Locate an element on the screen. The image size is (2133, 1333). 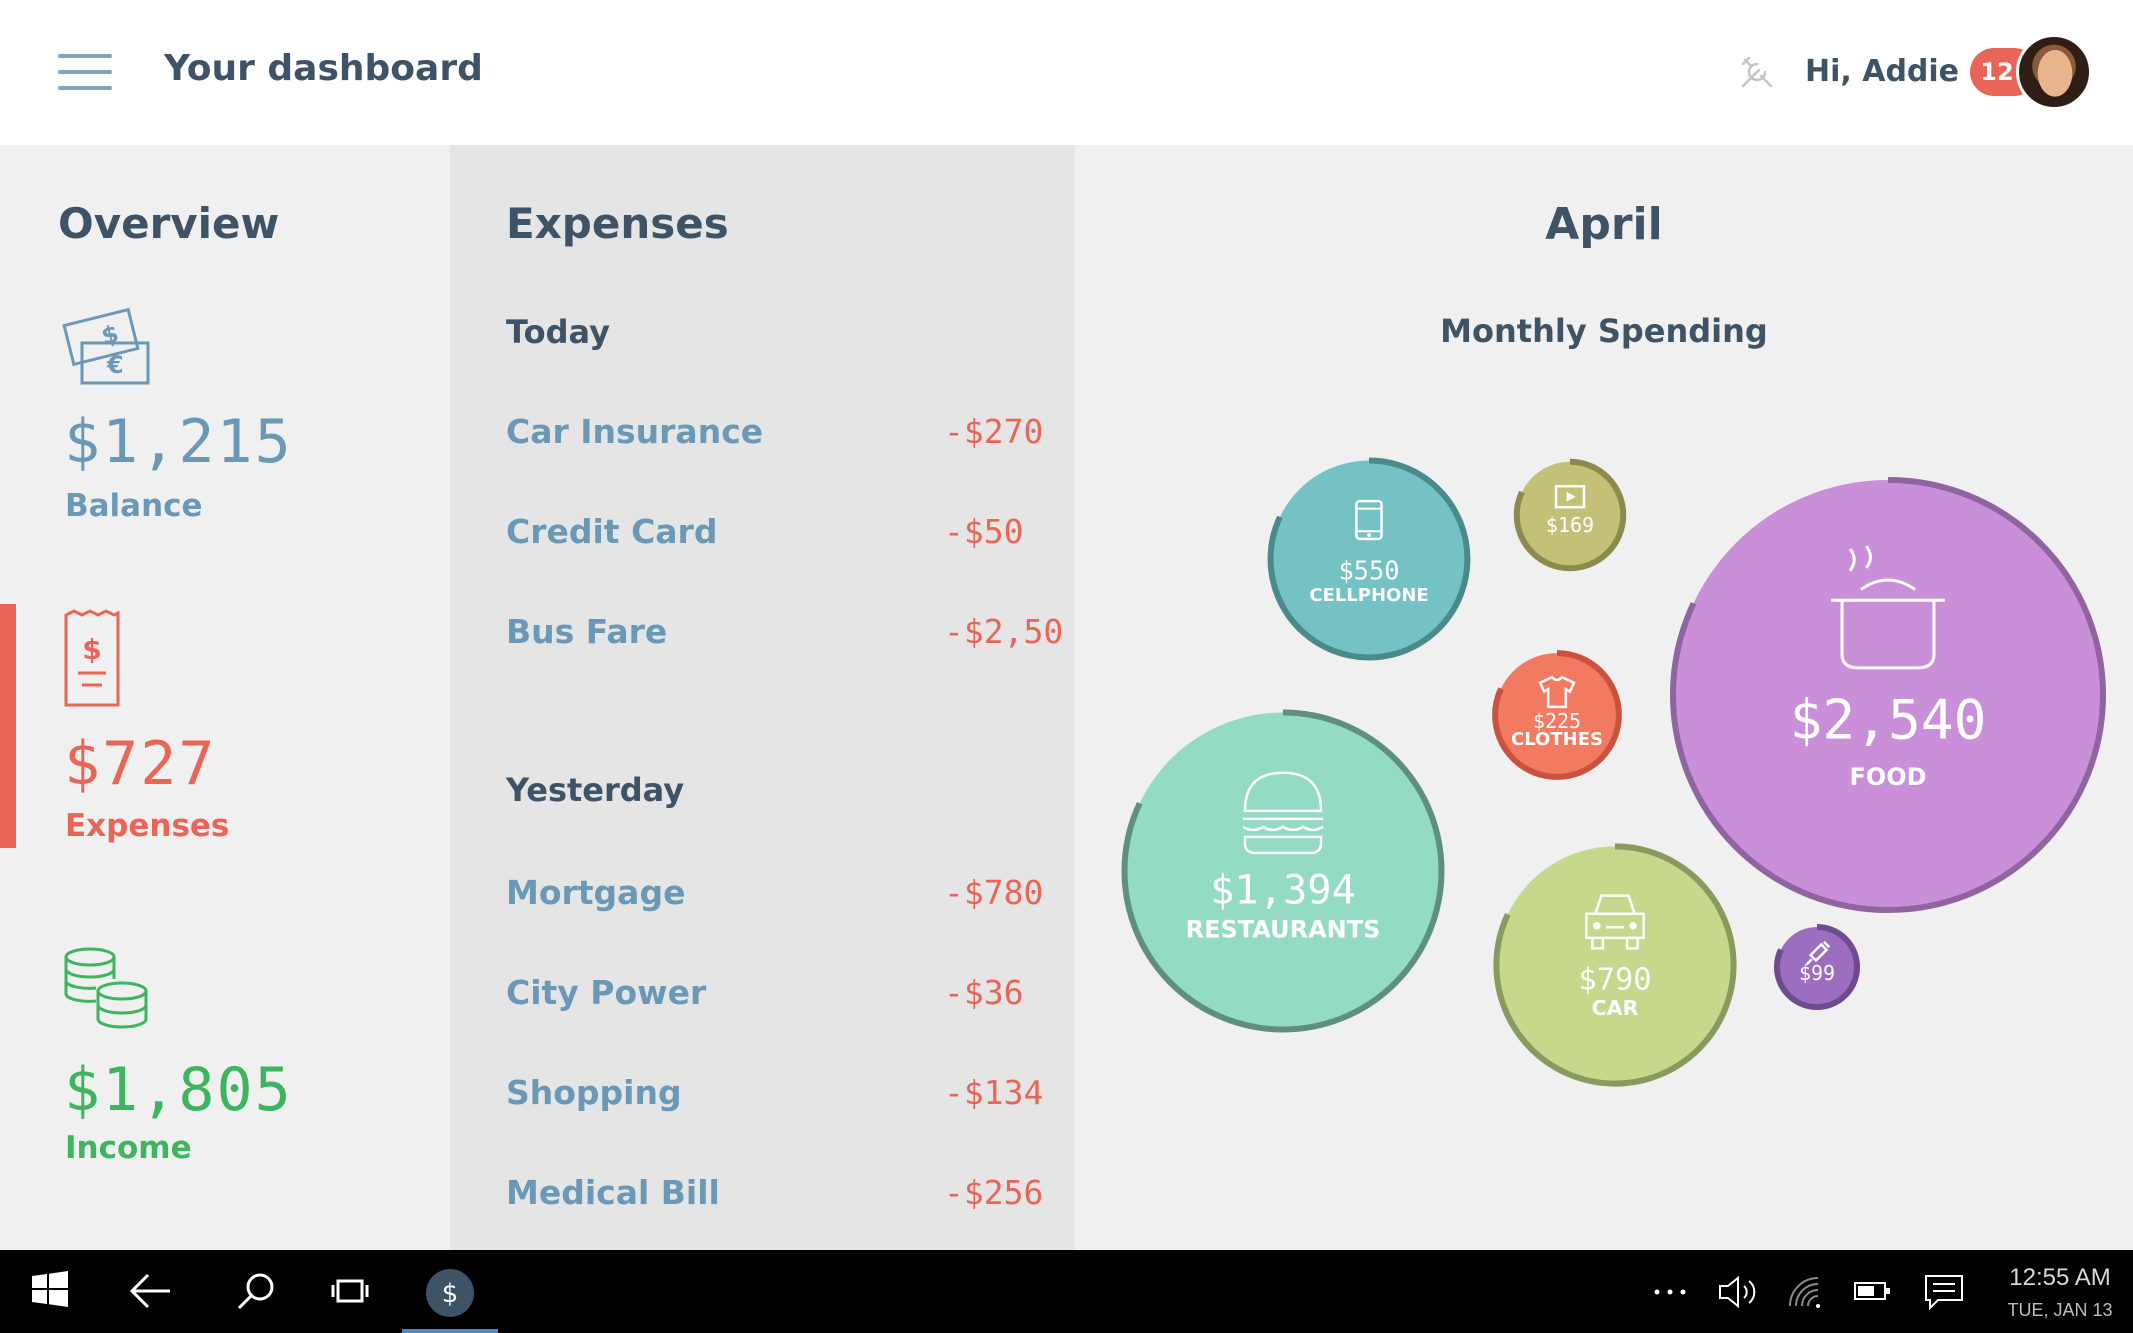
expense-row: City Power -$36 is located at coordinates (776, 998).